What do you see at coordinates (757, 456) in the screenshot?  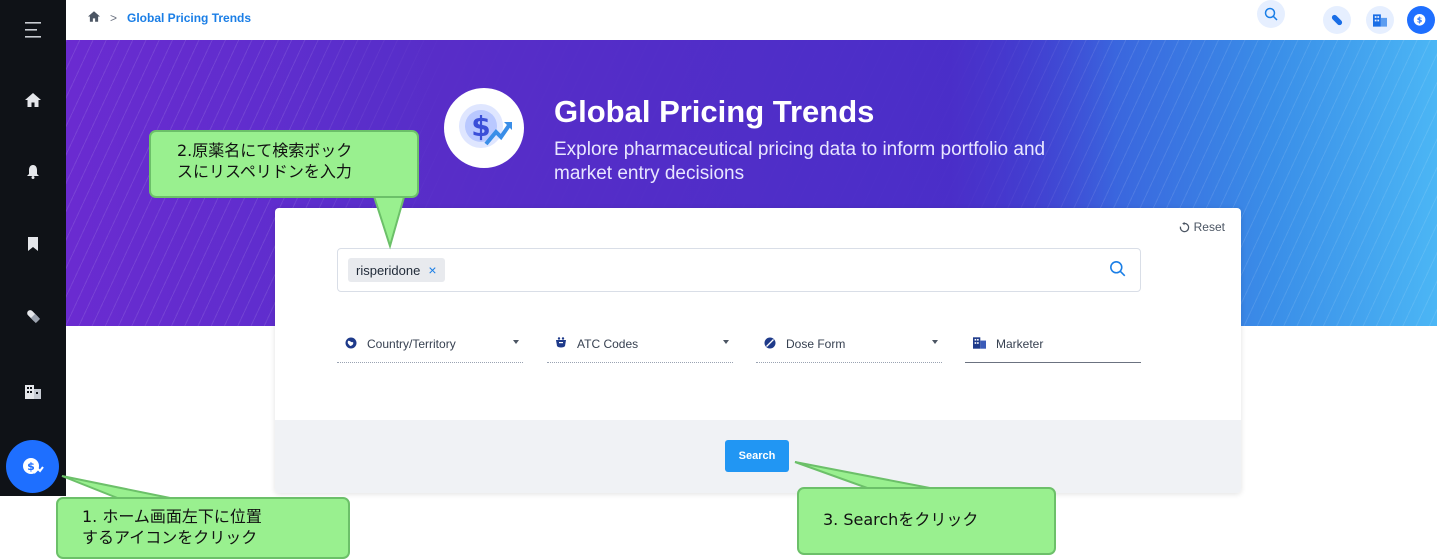 I see `search-button: Search` at bounding box center [757, 456].